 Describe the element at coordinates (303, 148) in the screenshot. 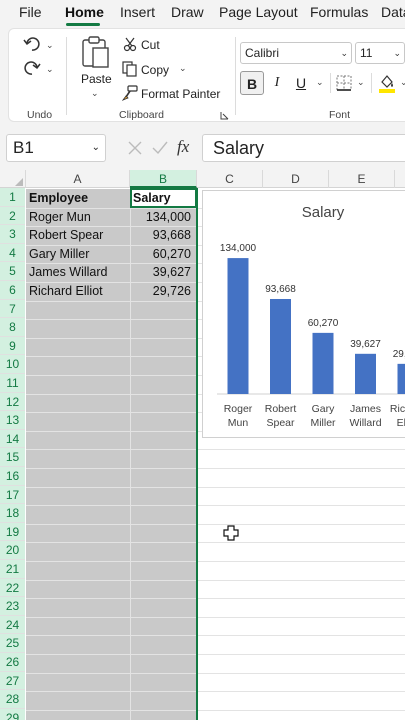

I see `formula-input: Salary` at that location.